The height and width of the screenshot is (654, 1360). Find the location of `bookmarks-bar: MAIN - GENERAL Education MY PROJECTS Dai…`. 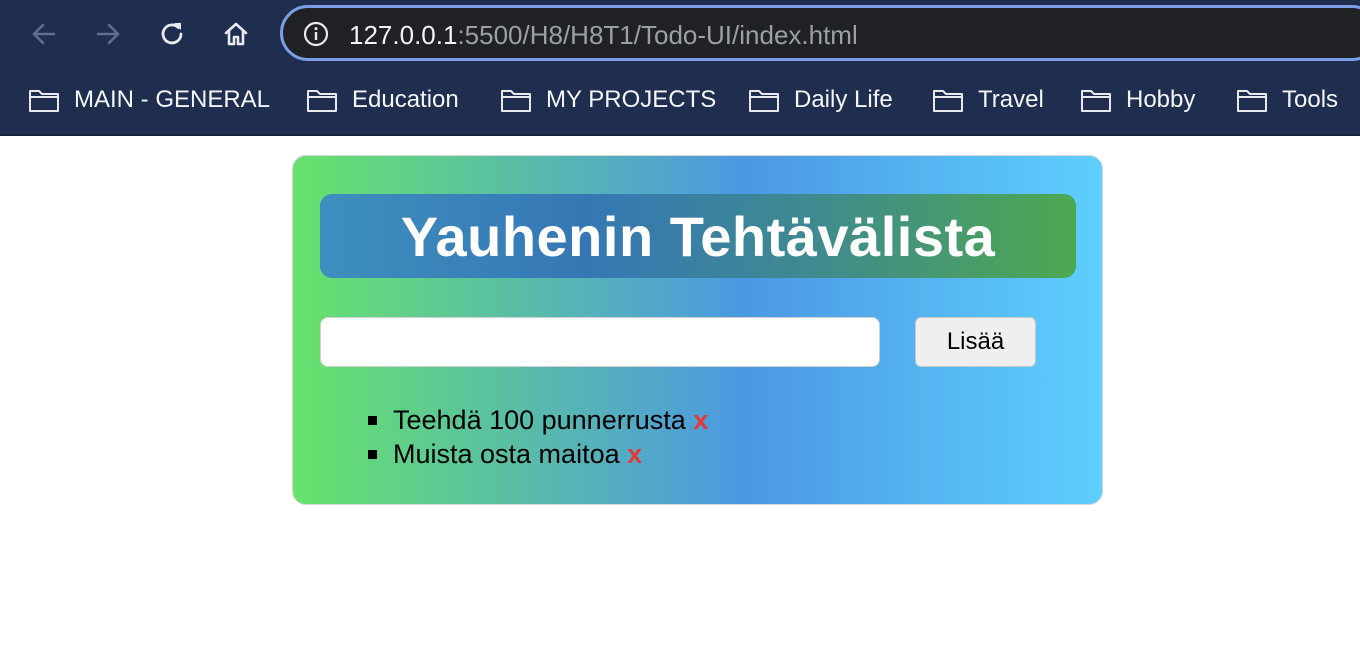

bookmarks-bar: MAIN - GENERAL Education MY PROJECTS Dai… is located at coordinates (680, 102).